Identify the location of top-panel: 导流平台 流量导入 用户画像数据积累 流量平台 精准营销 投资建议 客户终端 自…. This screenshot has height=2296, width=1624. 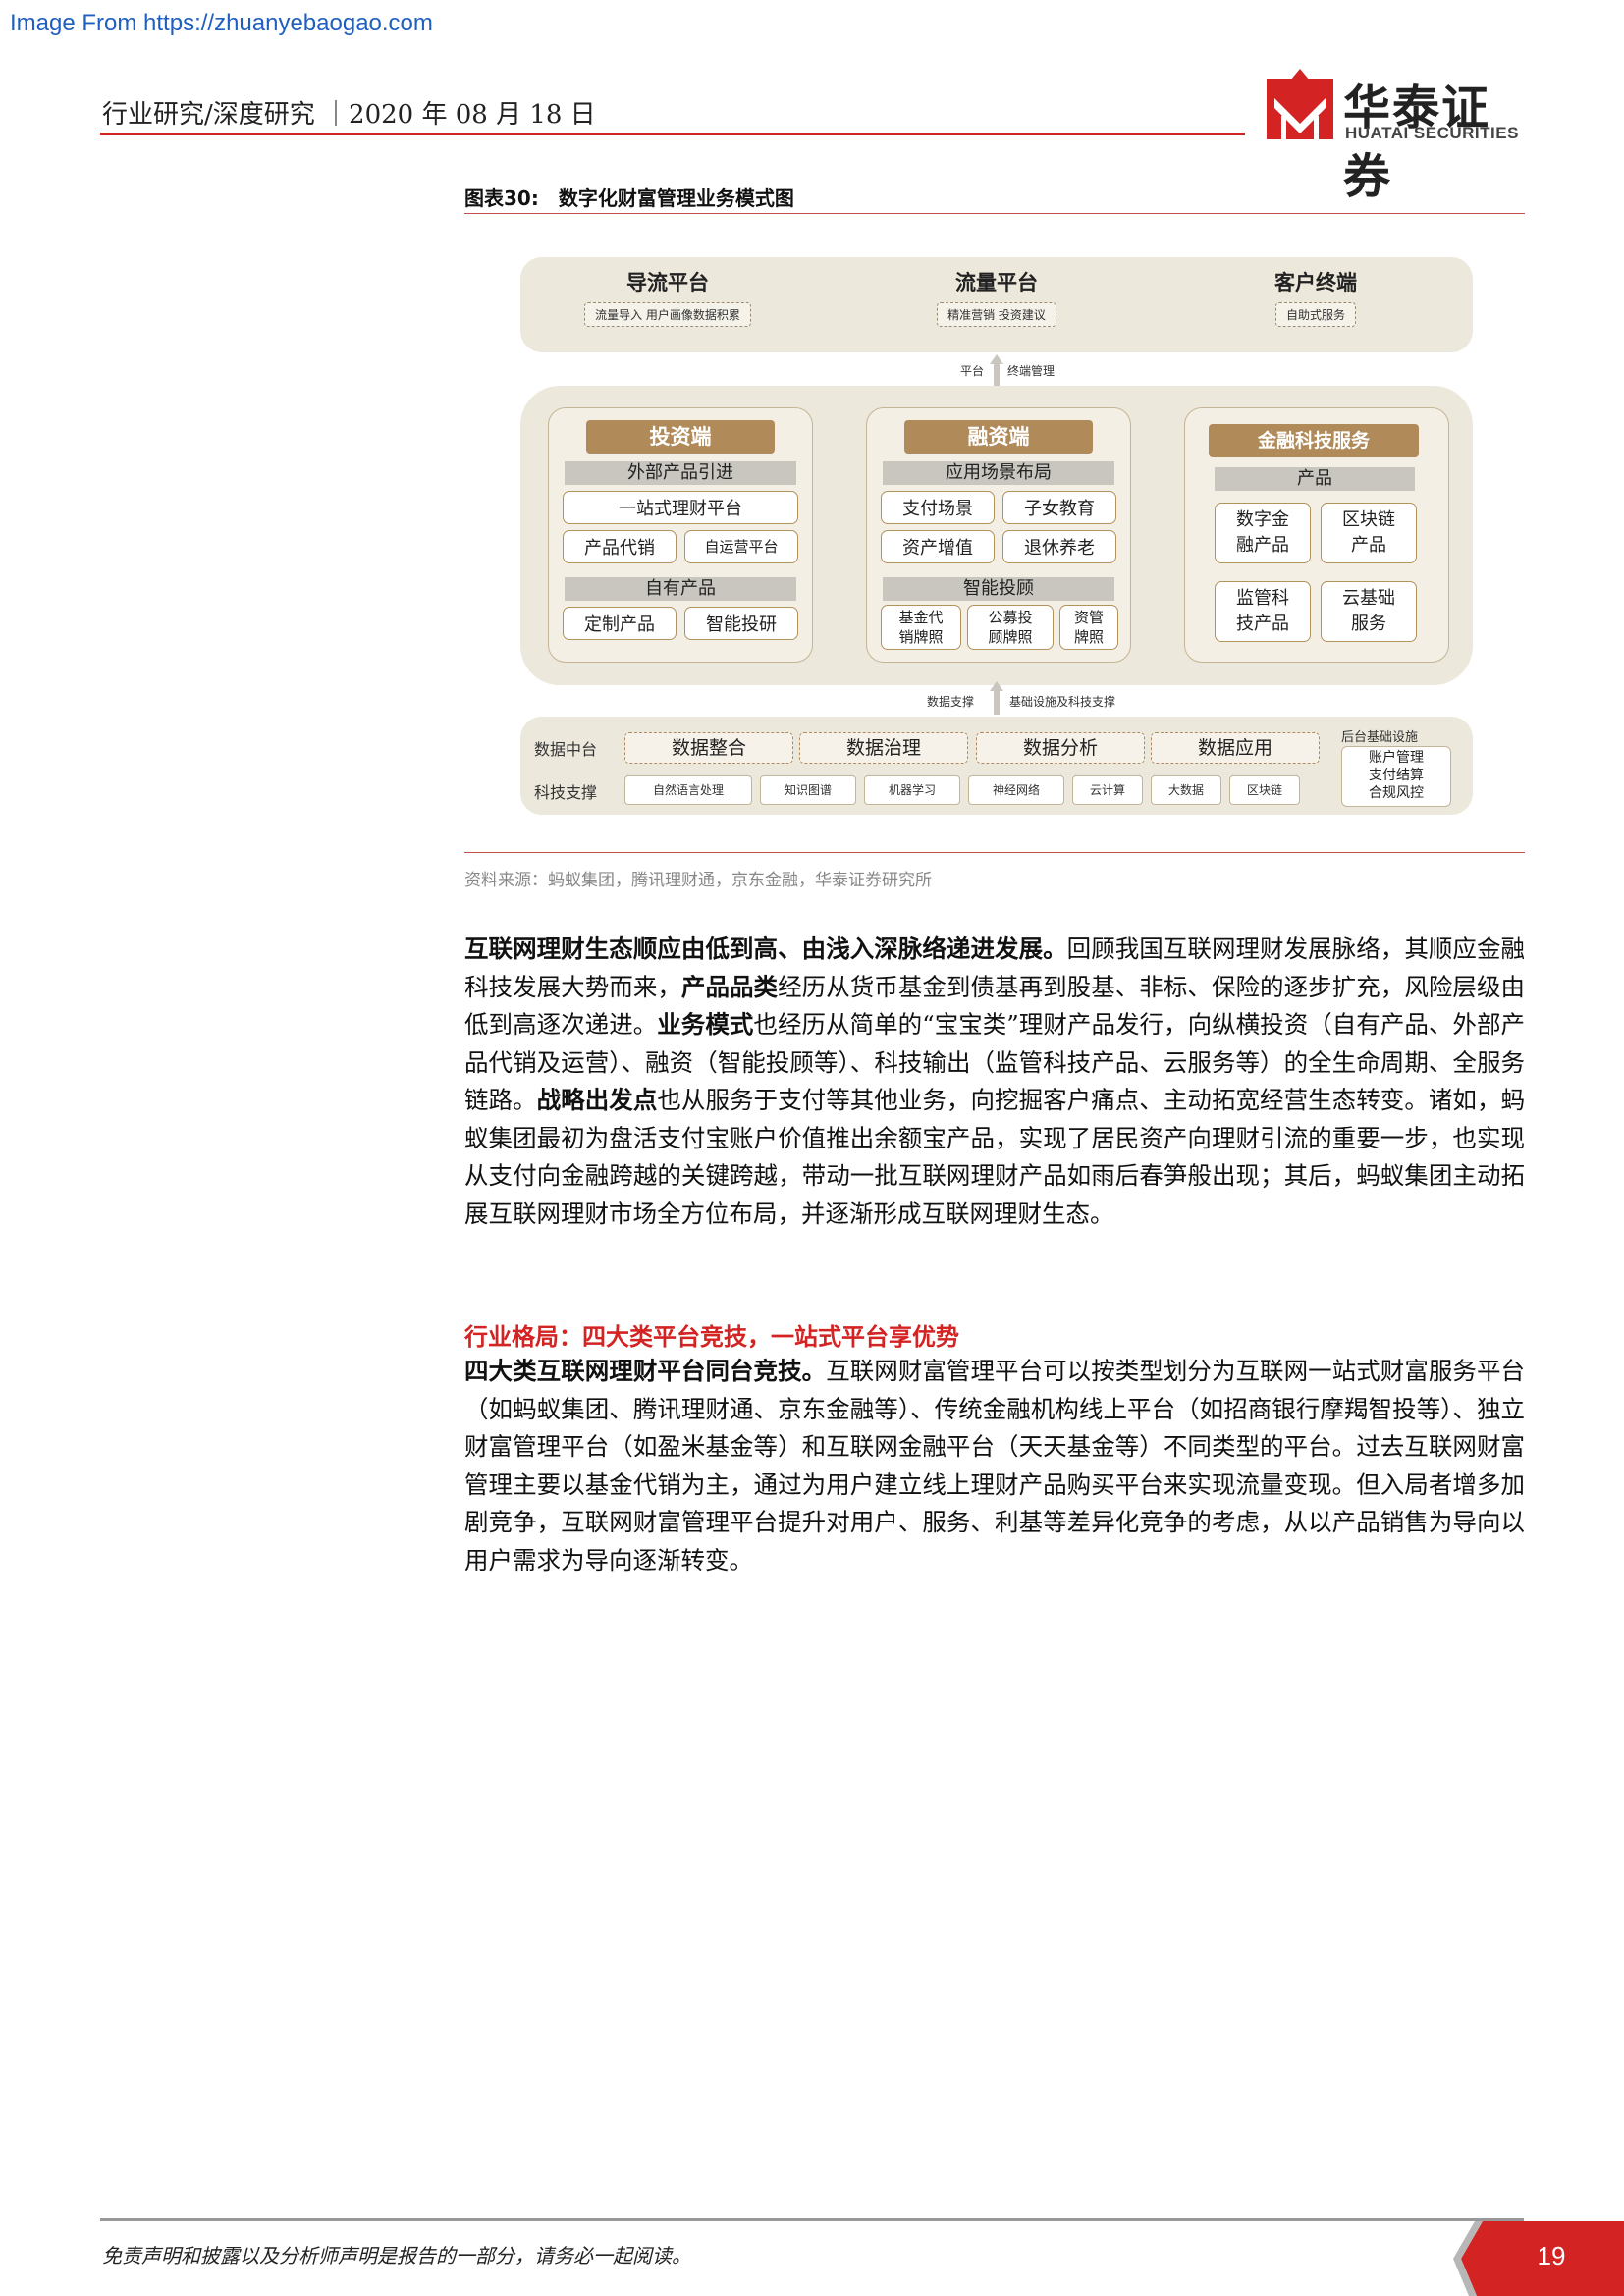
(996, 304).